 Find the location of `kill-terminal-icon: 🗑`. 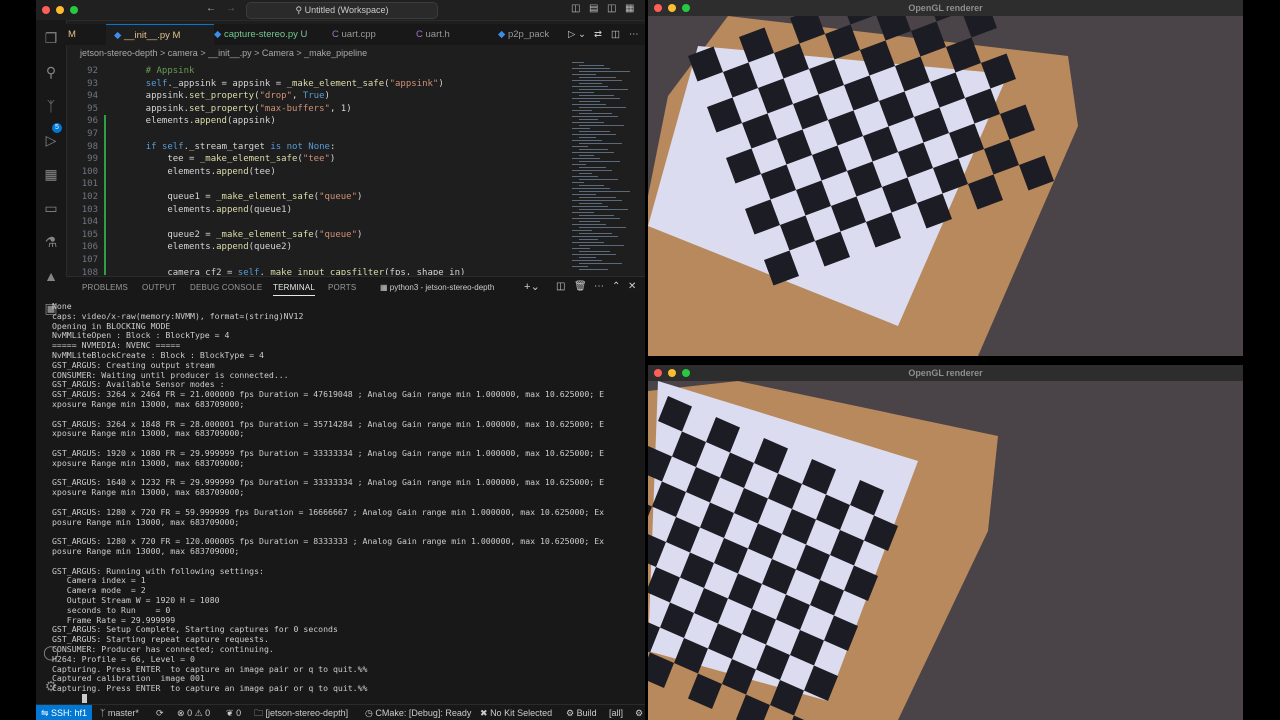

kill-terminal-icon: 🗑 is located at coordinates (580, 286).